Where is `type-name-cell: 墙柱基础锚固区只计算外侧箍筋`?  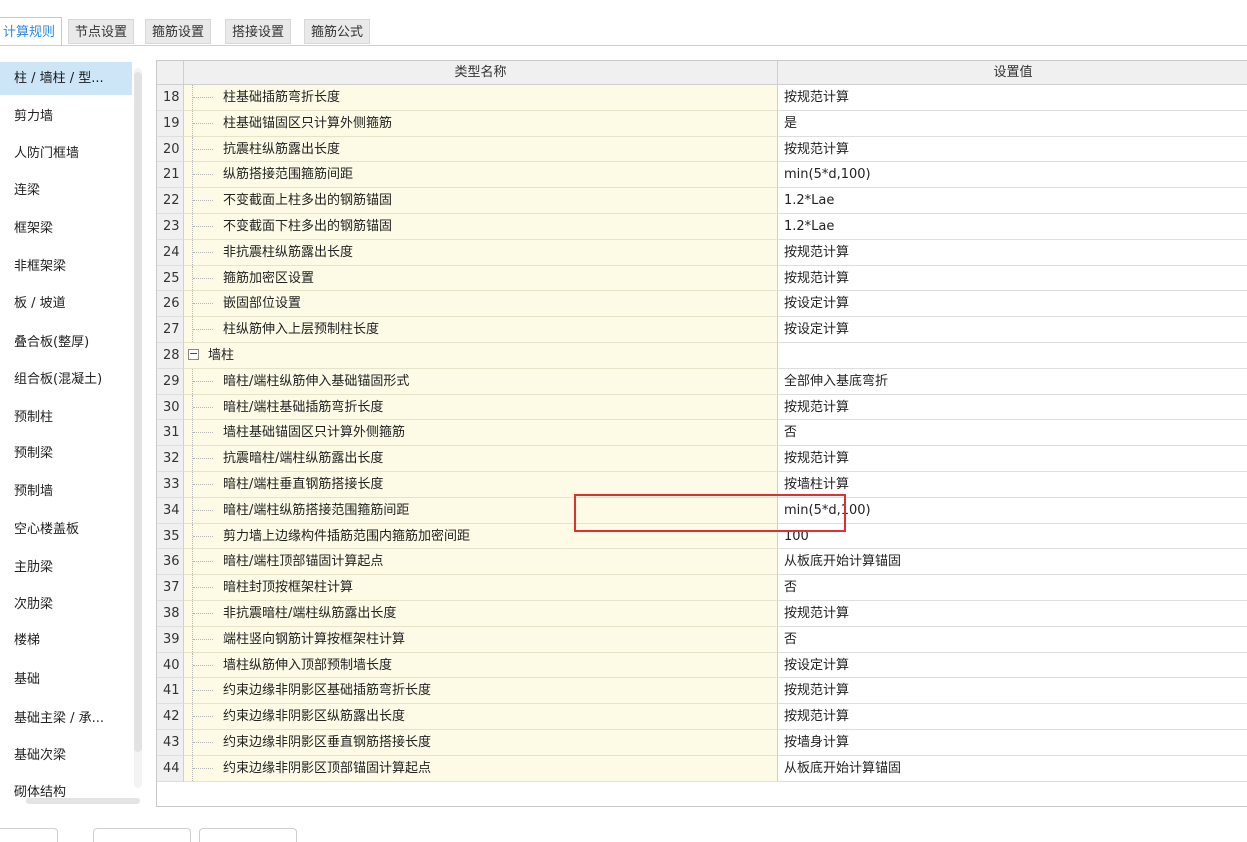 type-name-cell: 墙柱基础锚固区只计算外侧箍筋 is located at coordinates (481, 433).